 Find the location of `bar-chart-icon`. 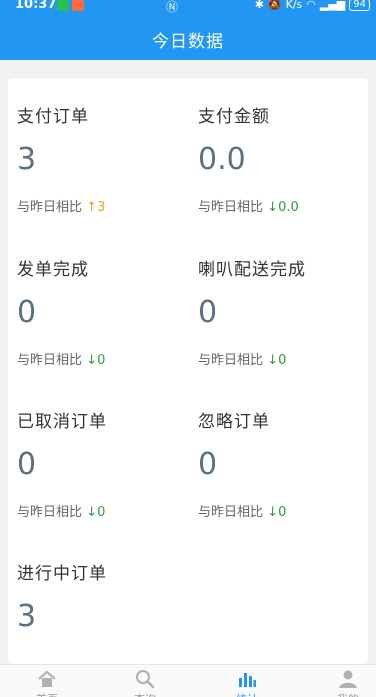

bar-chart-icon is located at coordinates (247, 680).